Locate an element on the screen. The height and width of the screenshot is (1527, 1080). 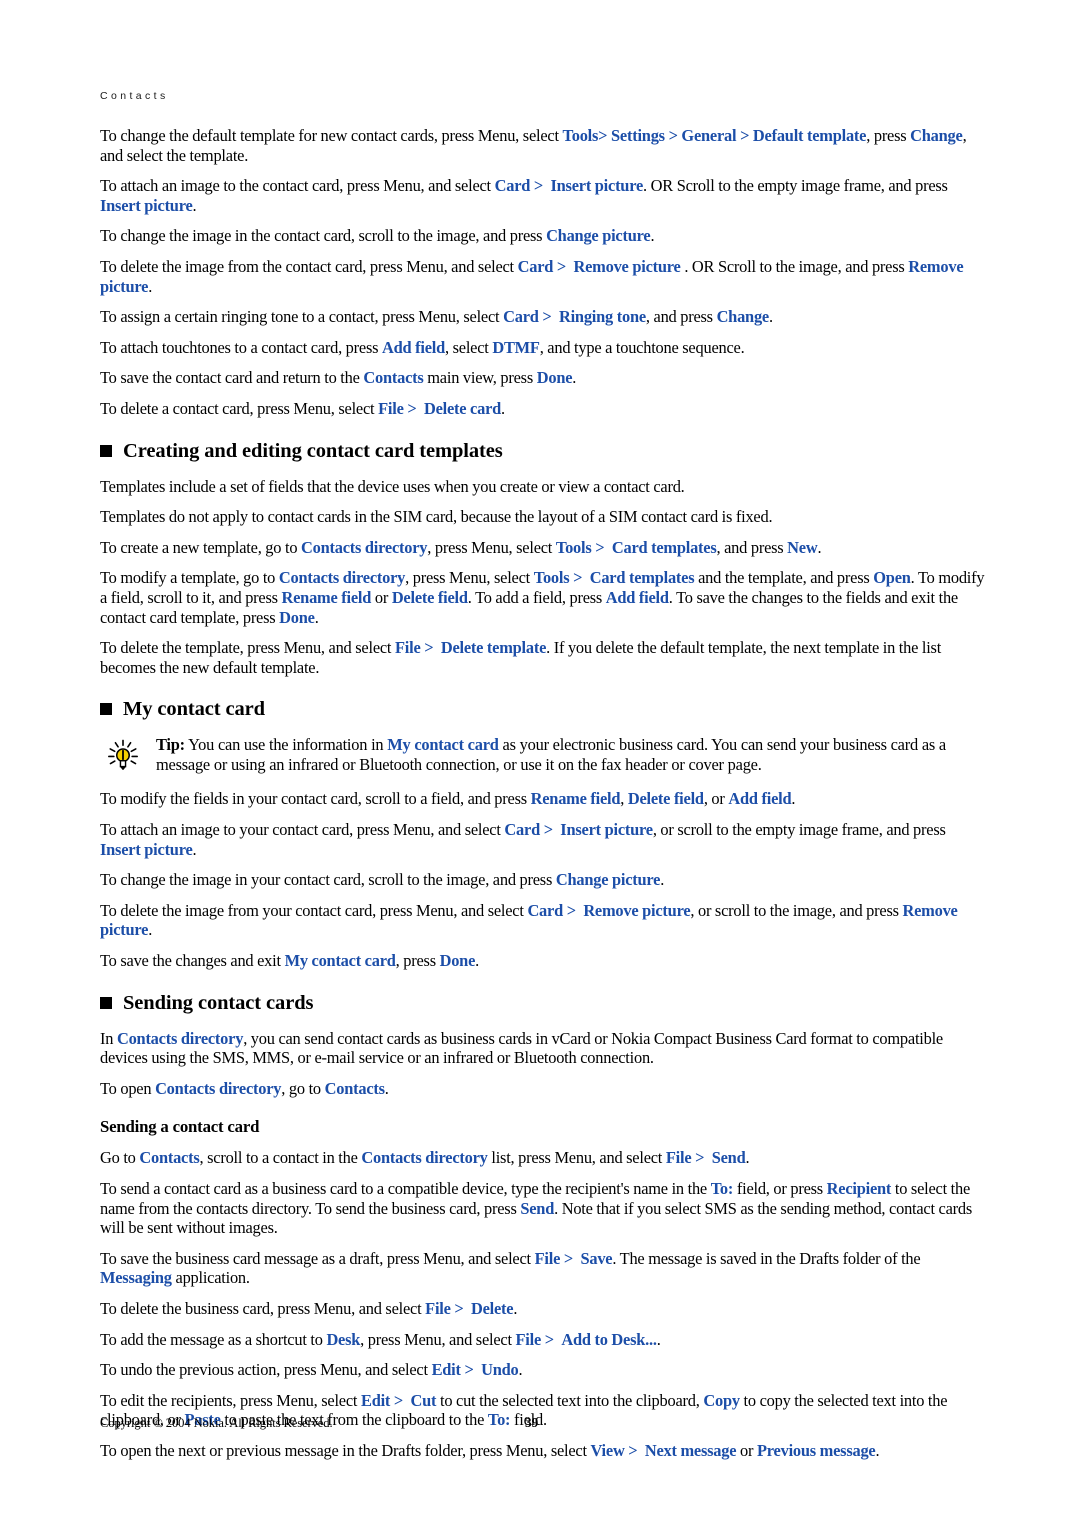
text: , press Menu, select is located at coordinates (491, 547).